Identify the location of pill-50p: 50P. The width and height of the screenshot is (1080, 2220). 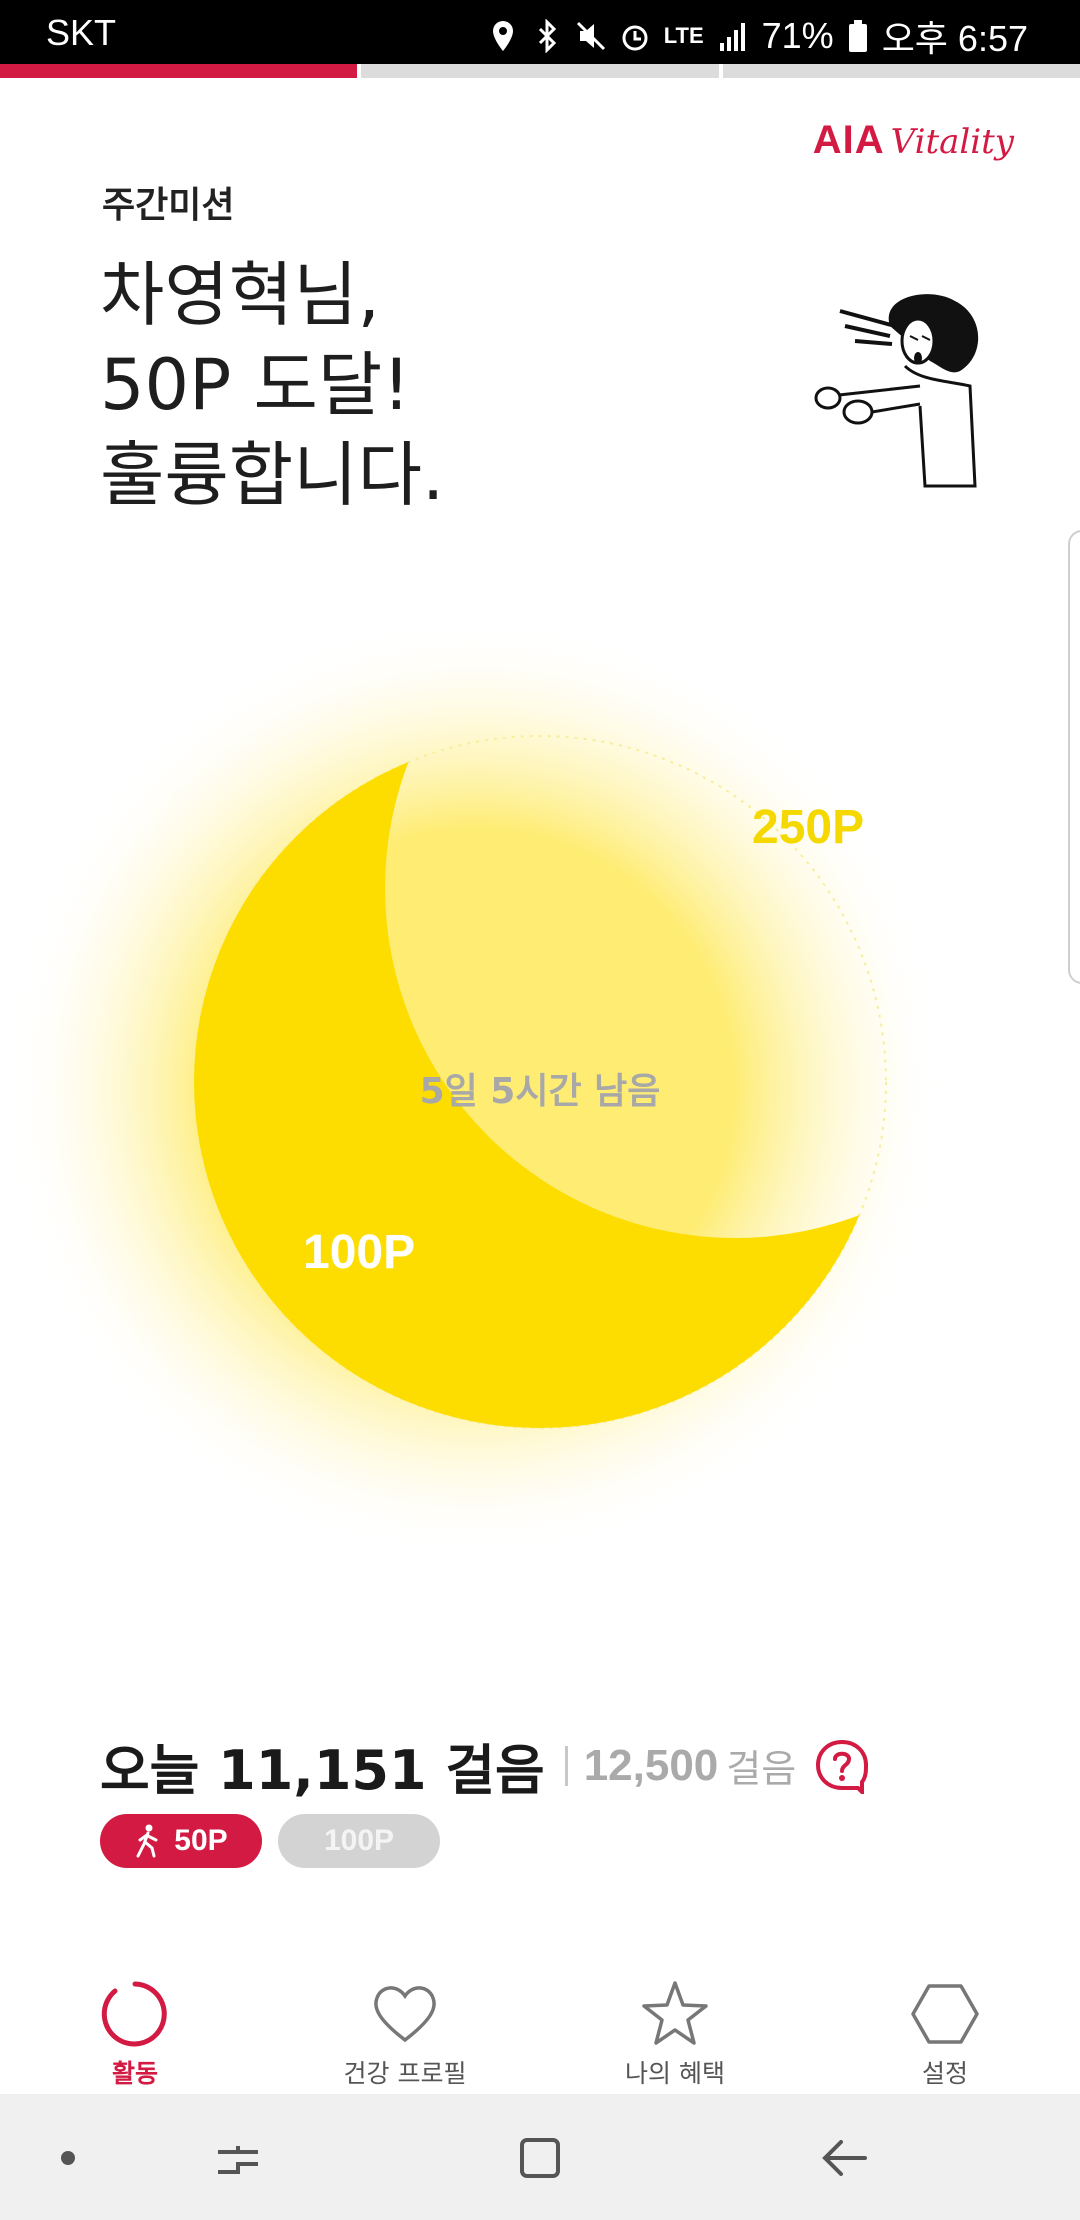
(181, 1841).